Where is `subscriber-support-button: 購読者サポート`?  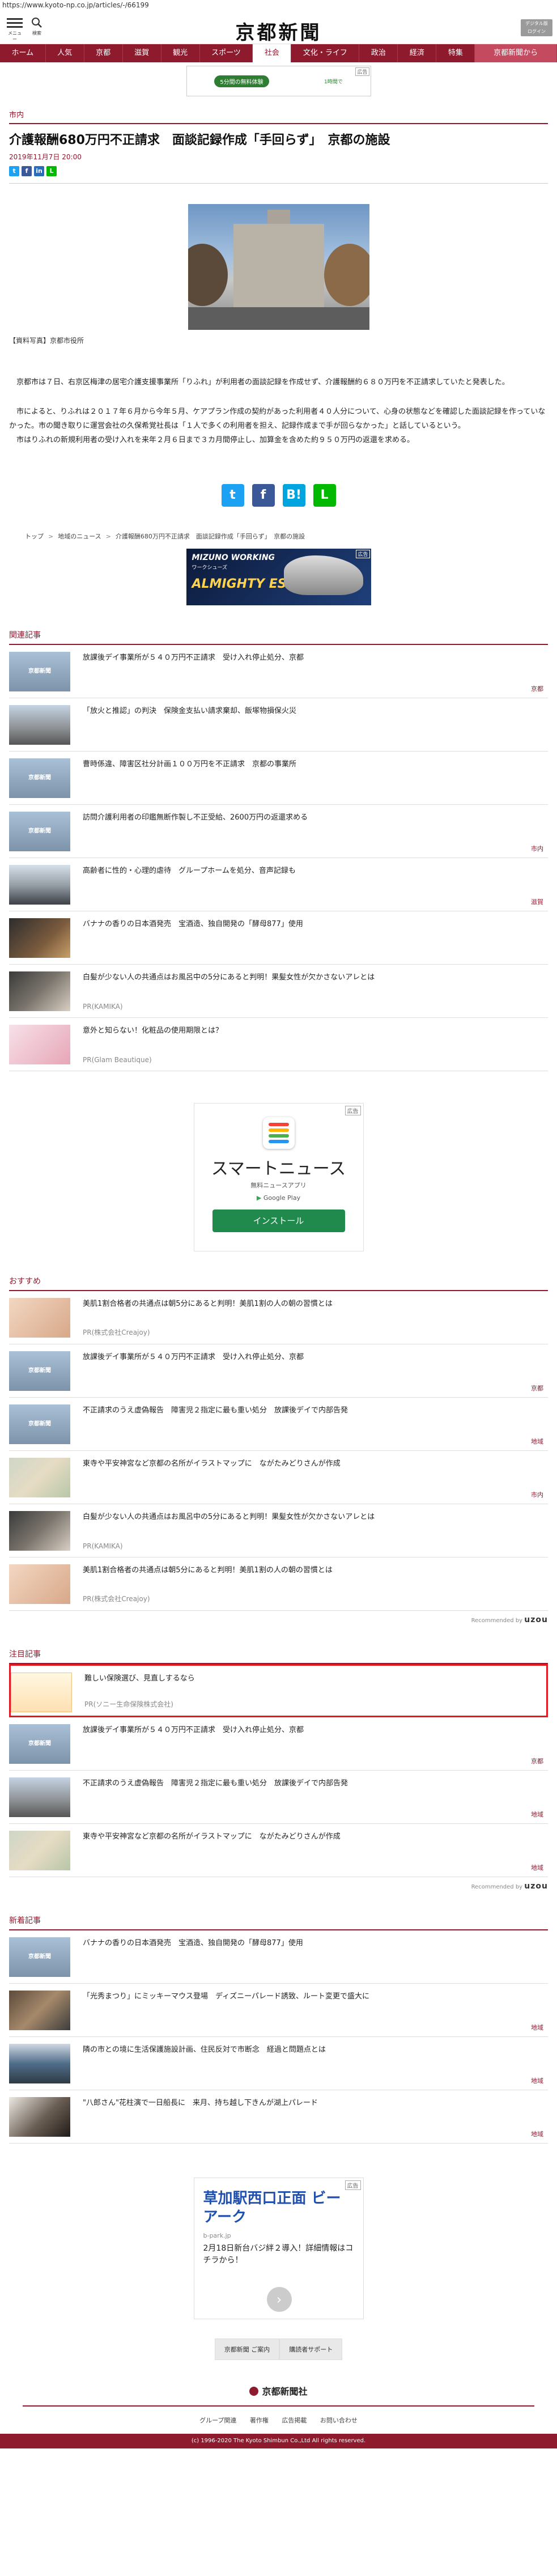 subscriber-support-button: 購読者サポート is located at coordinates (311, 2349).